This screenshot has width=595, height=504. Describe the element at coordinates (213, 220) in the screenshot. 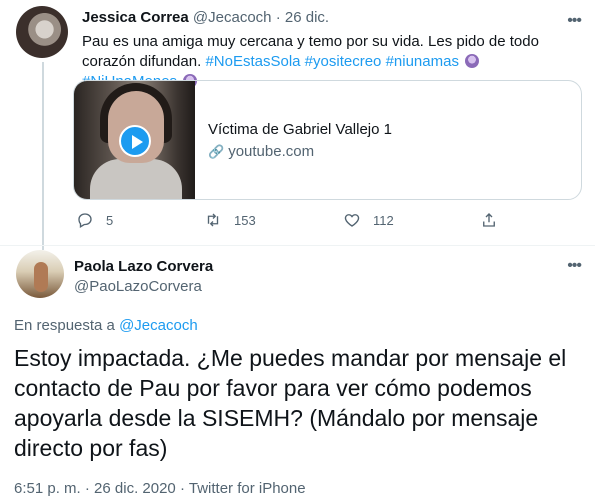

I see `retweet-icon` at that location.